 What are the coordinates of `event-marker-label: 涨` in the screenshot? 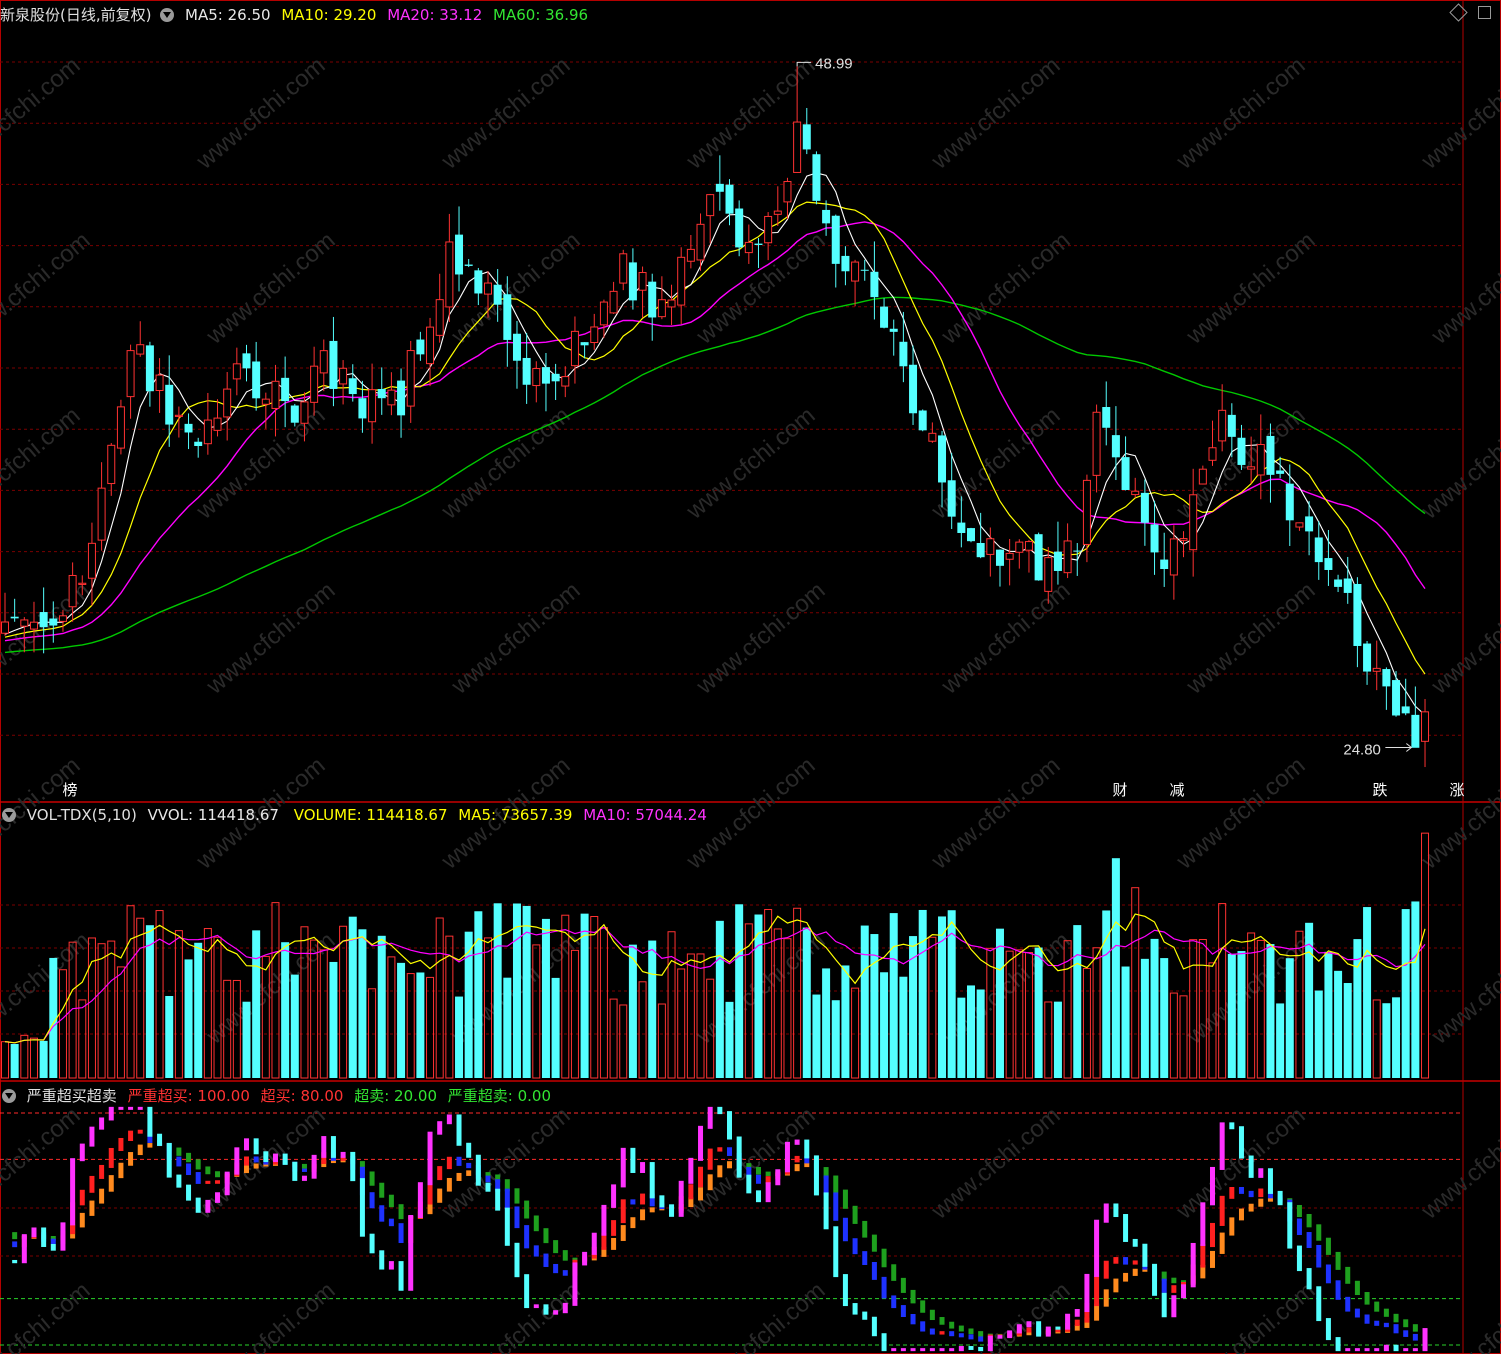 It's located at (1457, 790).